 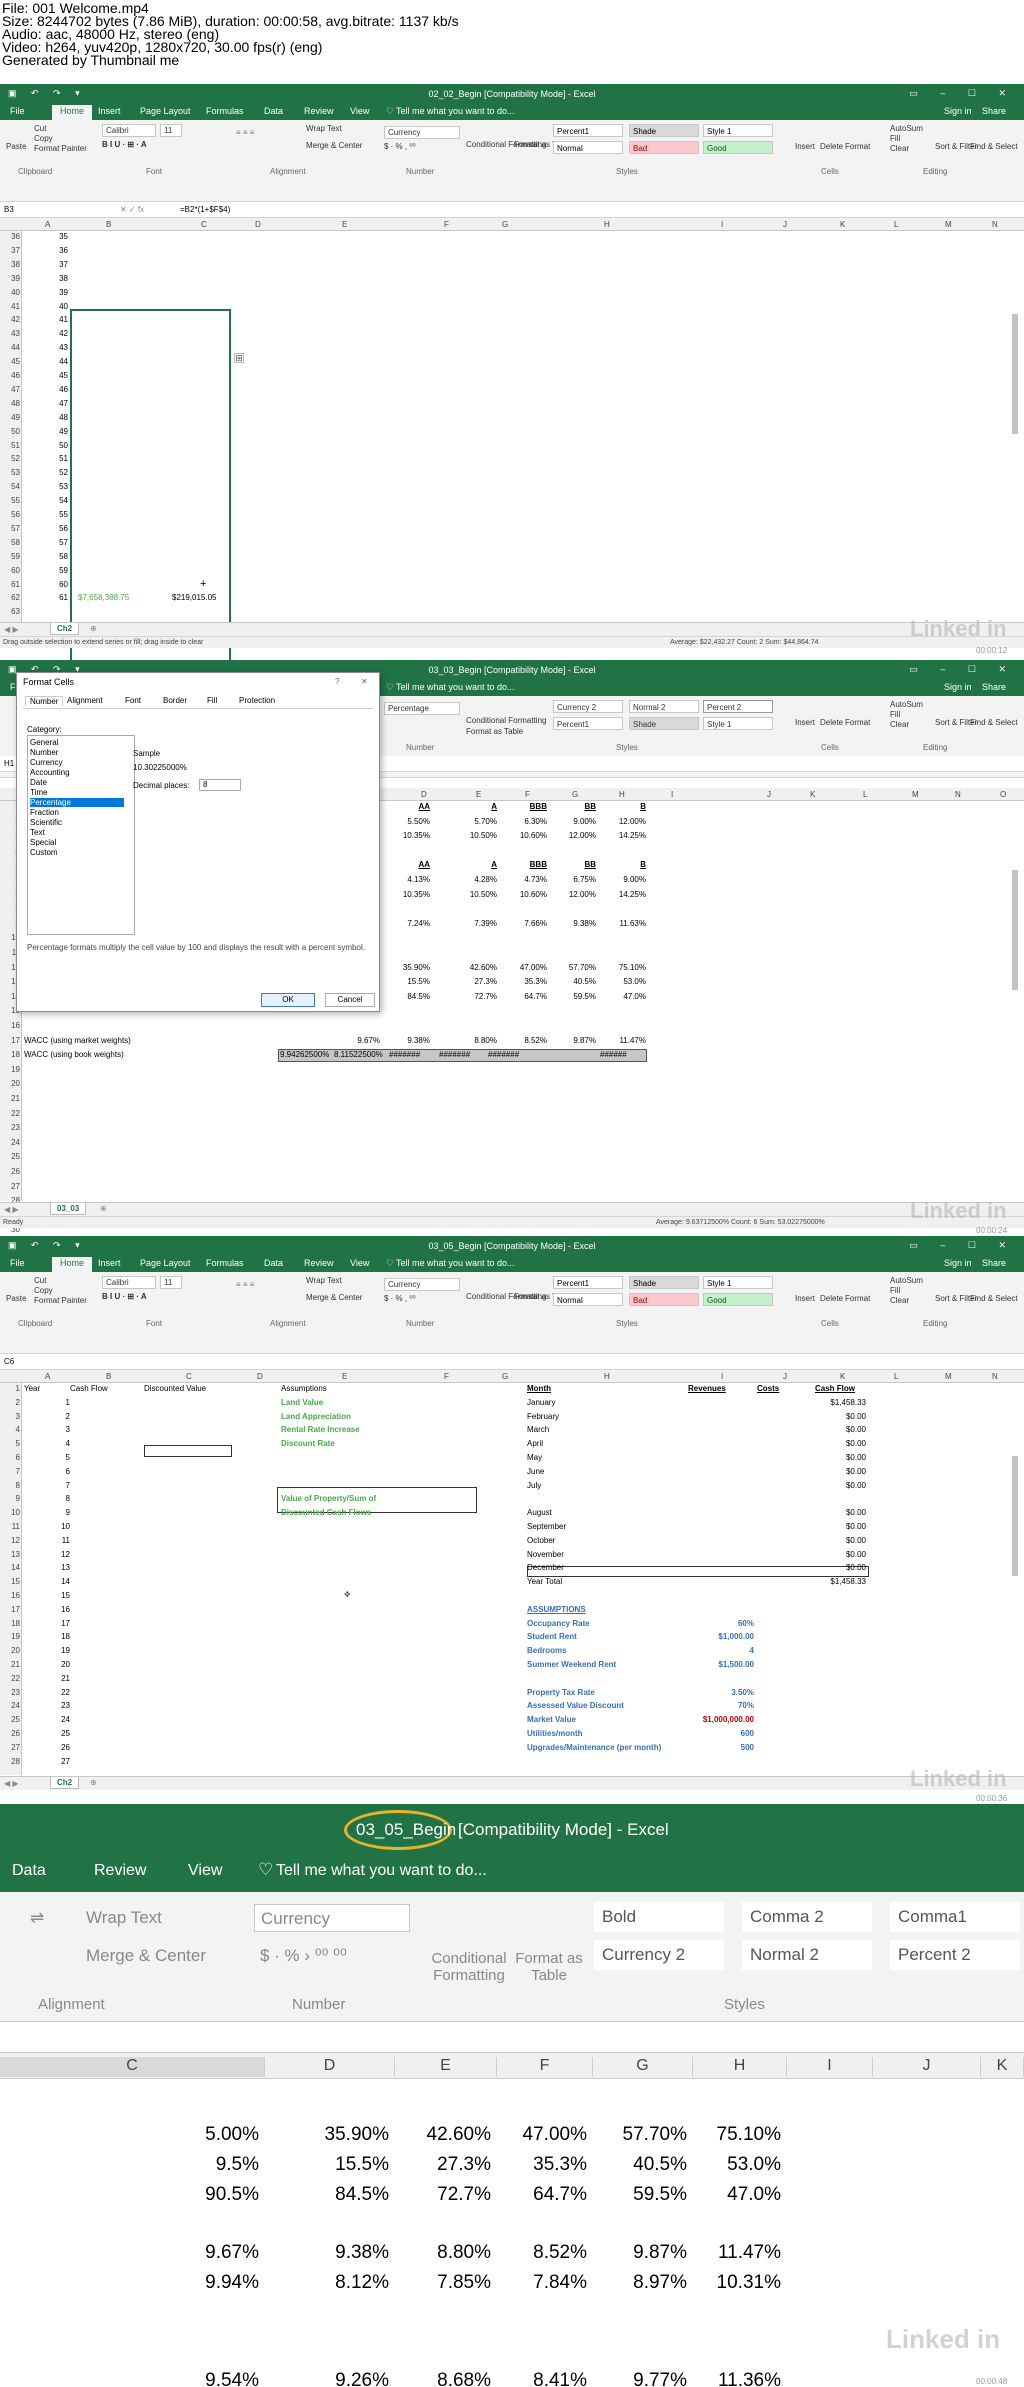 What do you see at coordinates (545, 1567) in the screenshot?
I see `cell-month: December` at bounding box center [545, 1567].